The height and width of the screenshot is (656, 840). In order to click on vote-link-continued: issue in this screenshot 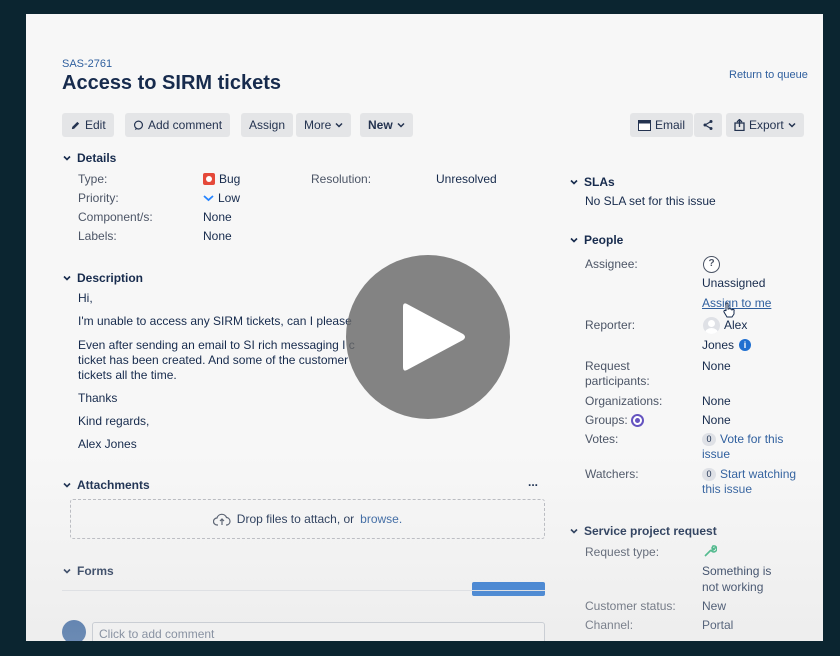, I will do `click(716, 454)`.